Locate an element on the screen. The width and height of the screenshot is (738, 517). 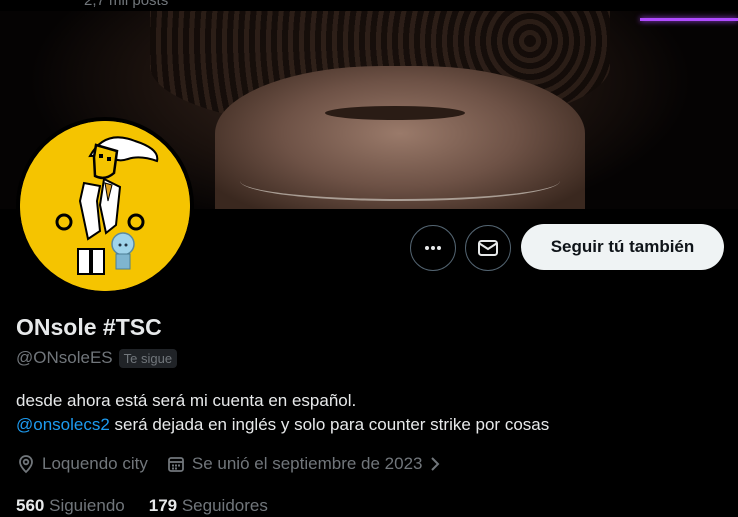
avatar-image is located at coordinates (105, 206).